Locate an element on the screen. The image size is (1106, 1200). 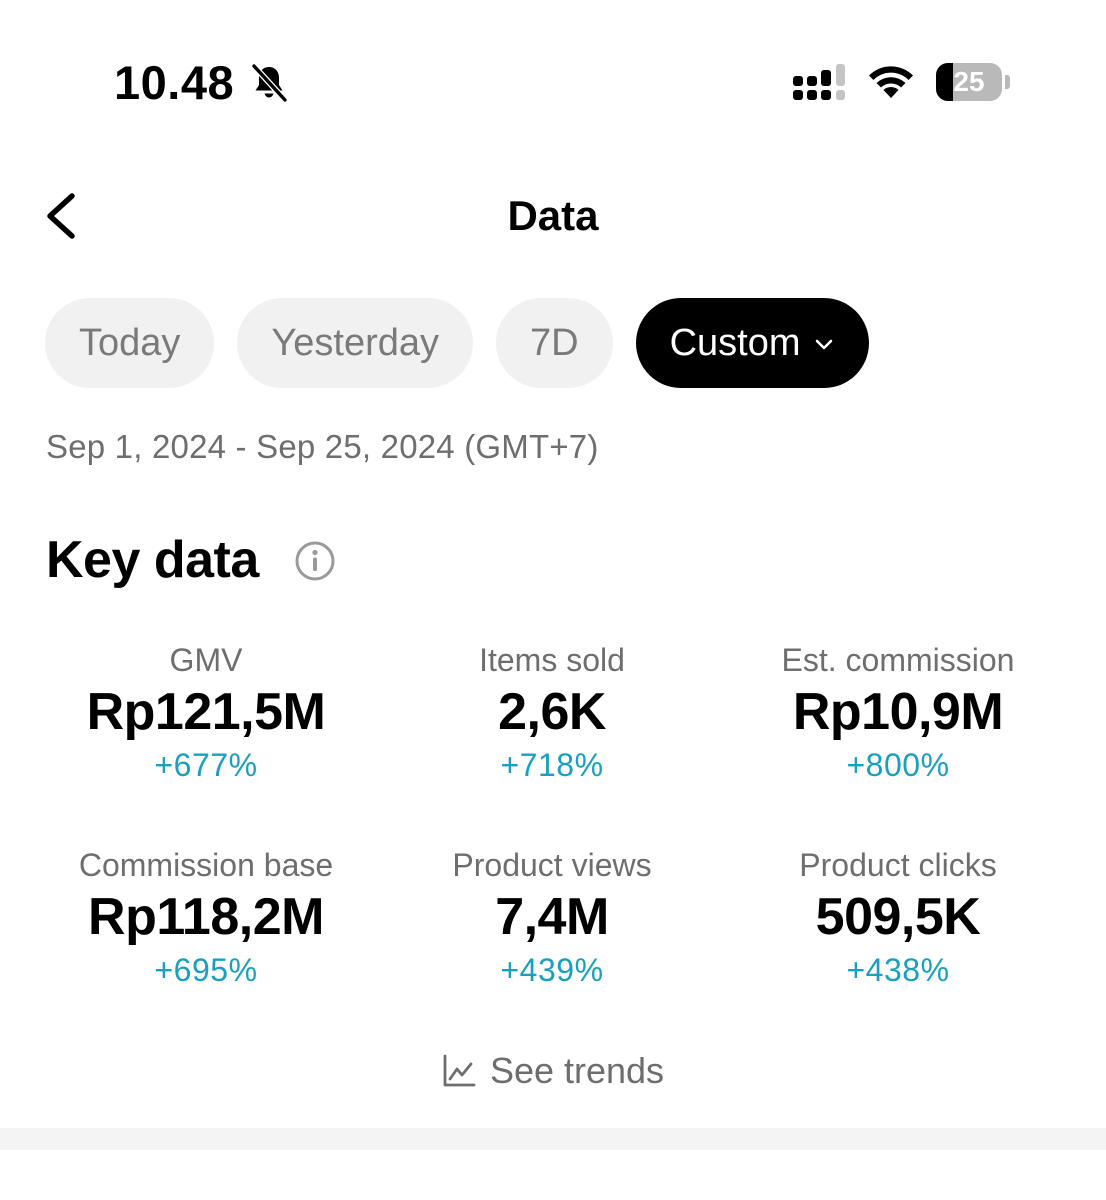
metric-gmv: GMV Rp121,5M +677% is located at coordinates (206, 713).